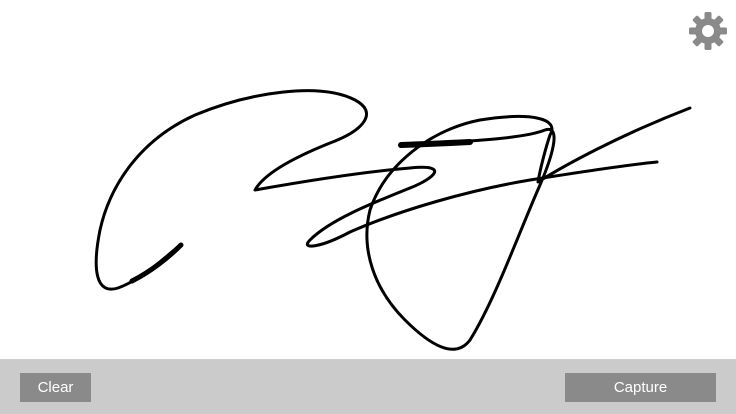 The image size is (736, 414). I want to click on bottom-toolbar: Clear Capture, so click(368, 386).